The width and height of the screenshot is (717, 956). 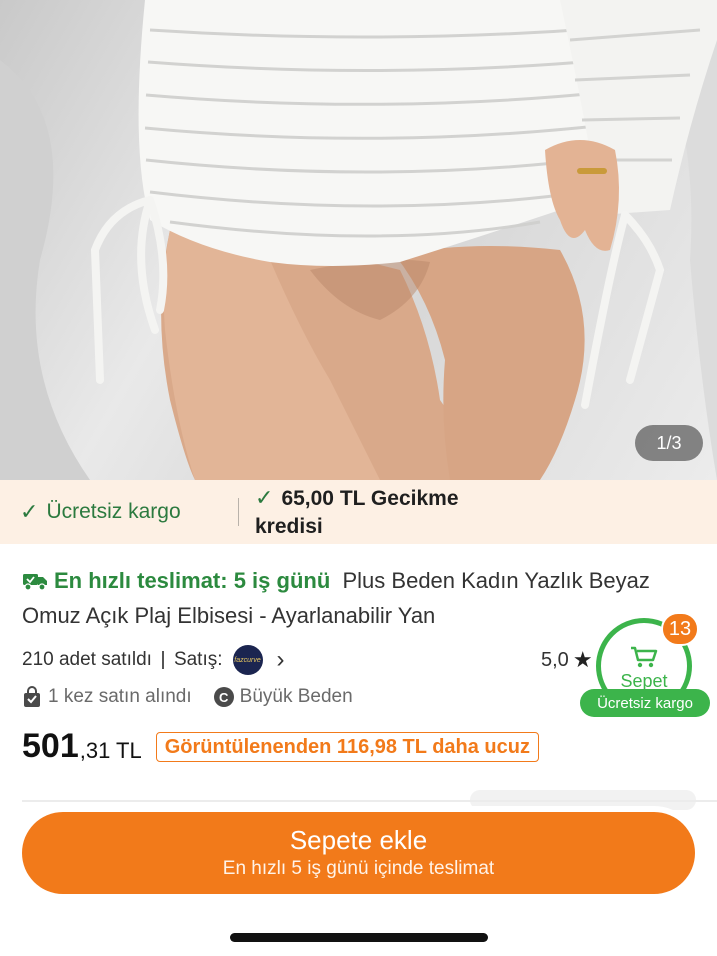 I want to click on home-indicator, so click(x=359, y=937).